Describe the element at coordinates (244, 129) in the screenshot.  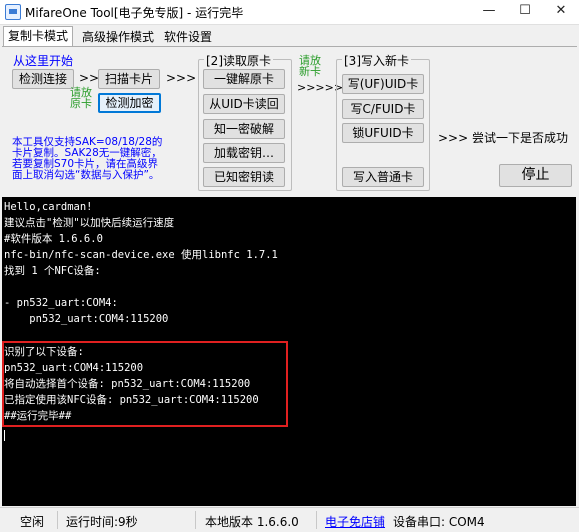
I see `known-key-crack-button: 知一密破解` at that location.